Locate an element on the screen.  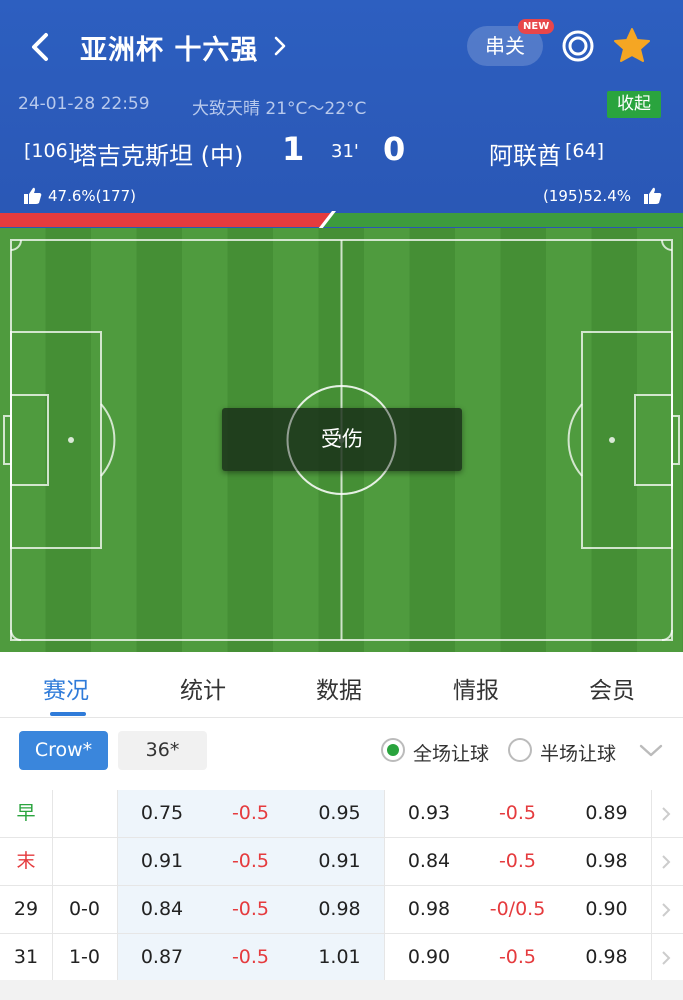
weather-info: 大致天晴 21°C～22°C is located at coordinates (279, 109).